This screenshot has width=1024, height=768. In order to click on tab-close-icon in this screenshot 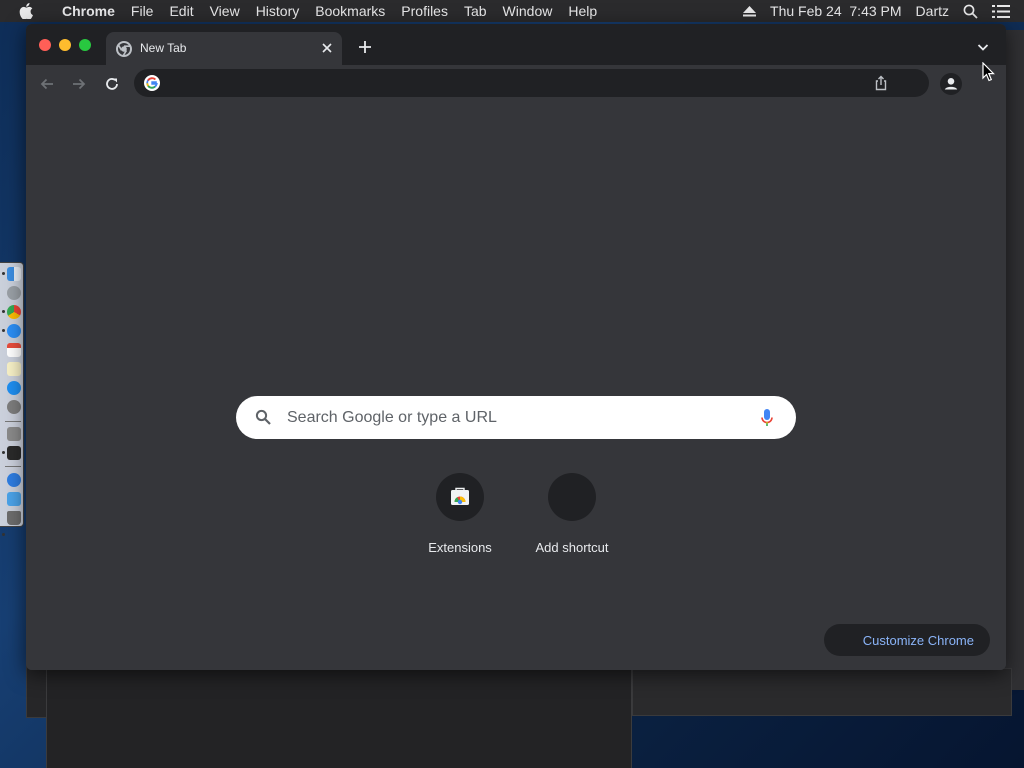, I will do `click(327, 48)`.